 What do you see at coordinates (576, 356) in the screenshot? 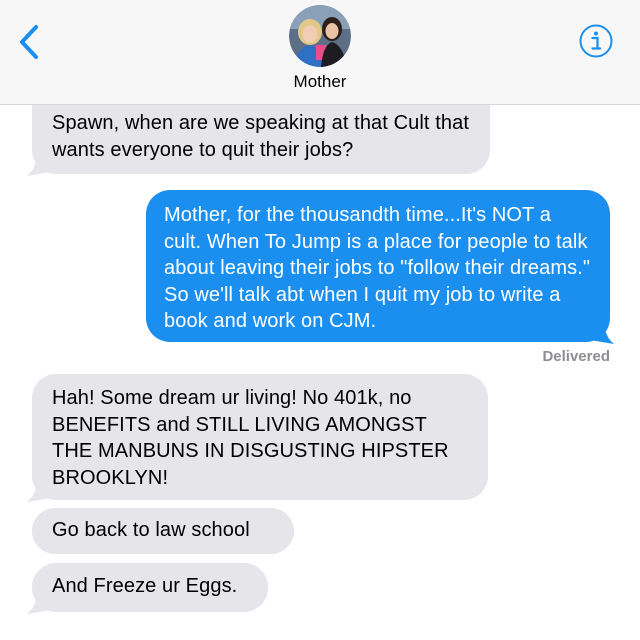
I see `delivered-status: Delivered` at bounding box center [576, 356].